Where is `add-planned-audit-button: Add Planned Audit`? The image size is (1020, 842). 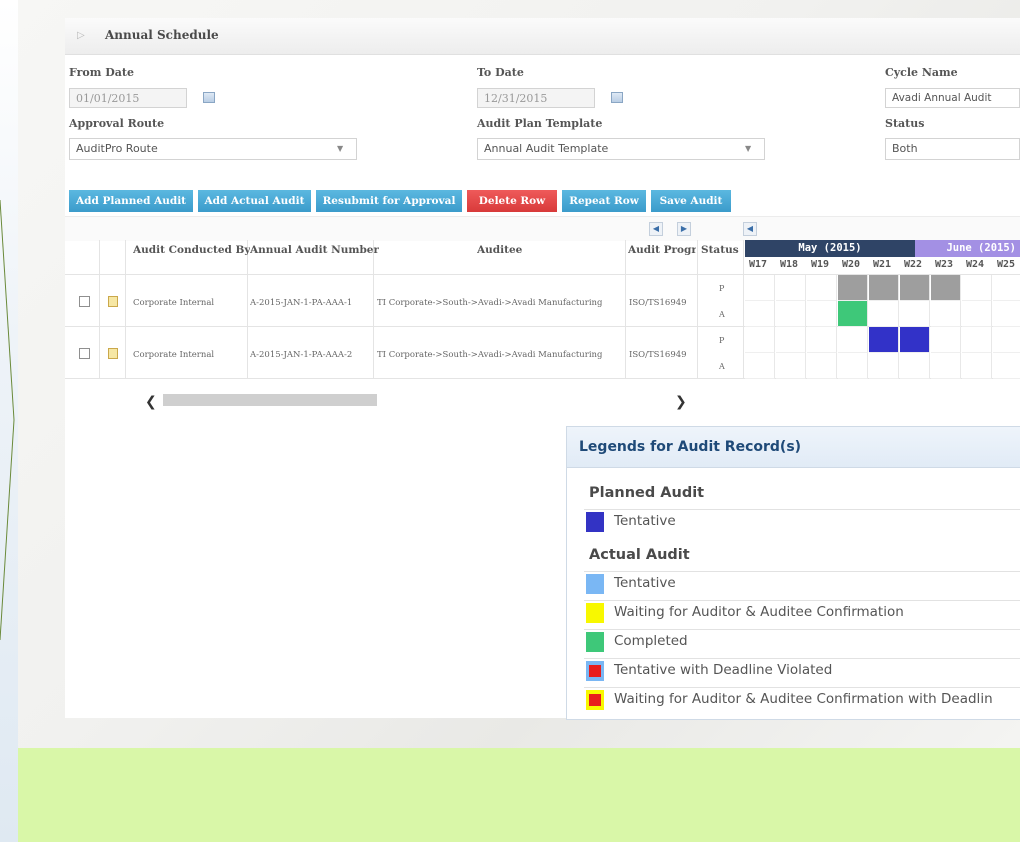
add-planned-audit-button: Add Planned Audit is located at coordinates (131, 201).